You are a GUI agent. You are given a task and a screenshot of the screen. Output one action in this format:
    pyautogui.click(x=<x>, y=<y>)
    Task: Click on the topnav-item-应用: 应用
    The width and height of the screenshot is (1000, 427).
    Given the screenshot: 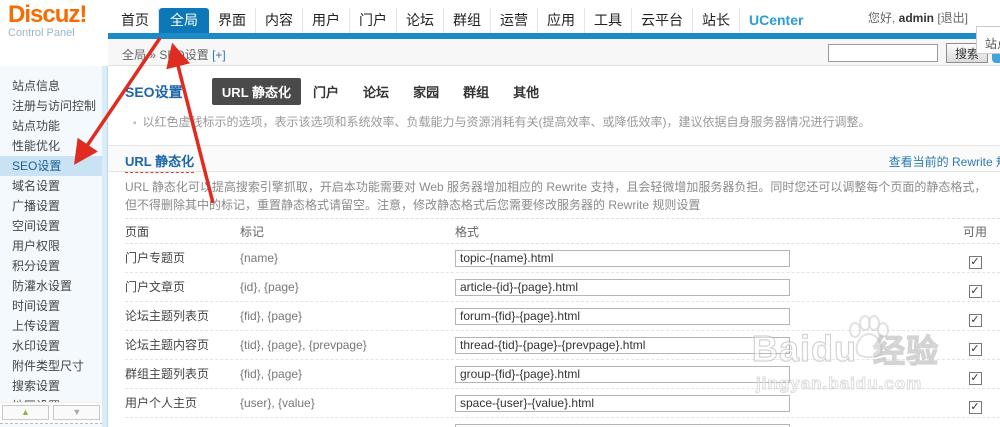 What is the action you would take?
    pyautogui.click(x=561, y=20)
    